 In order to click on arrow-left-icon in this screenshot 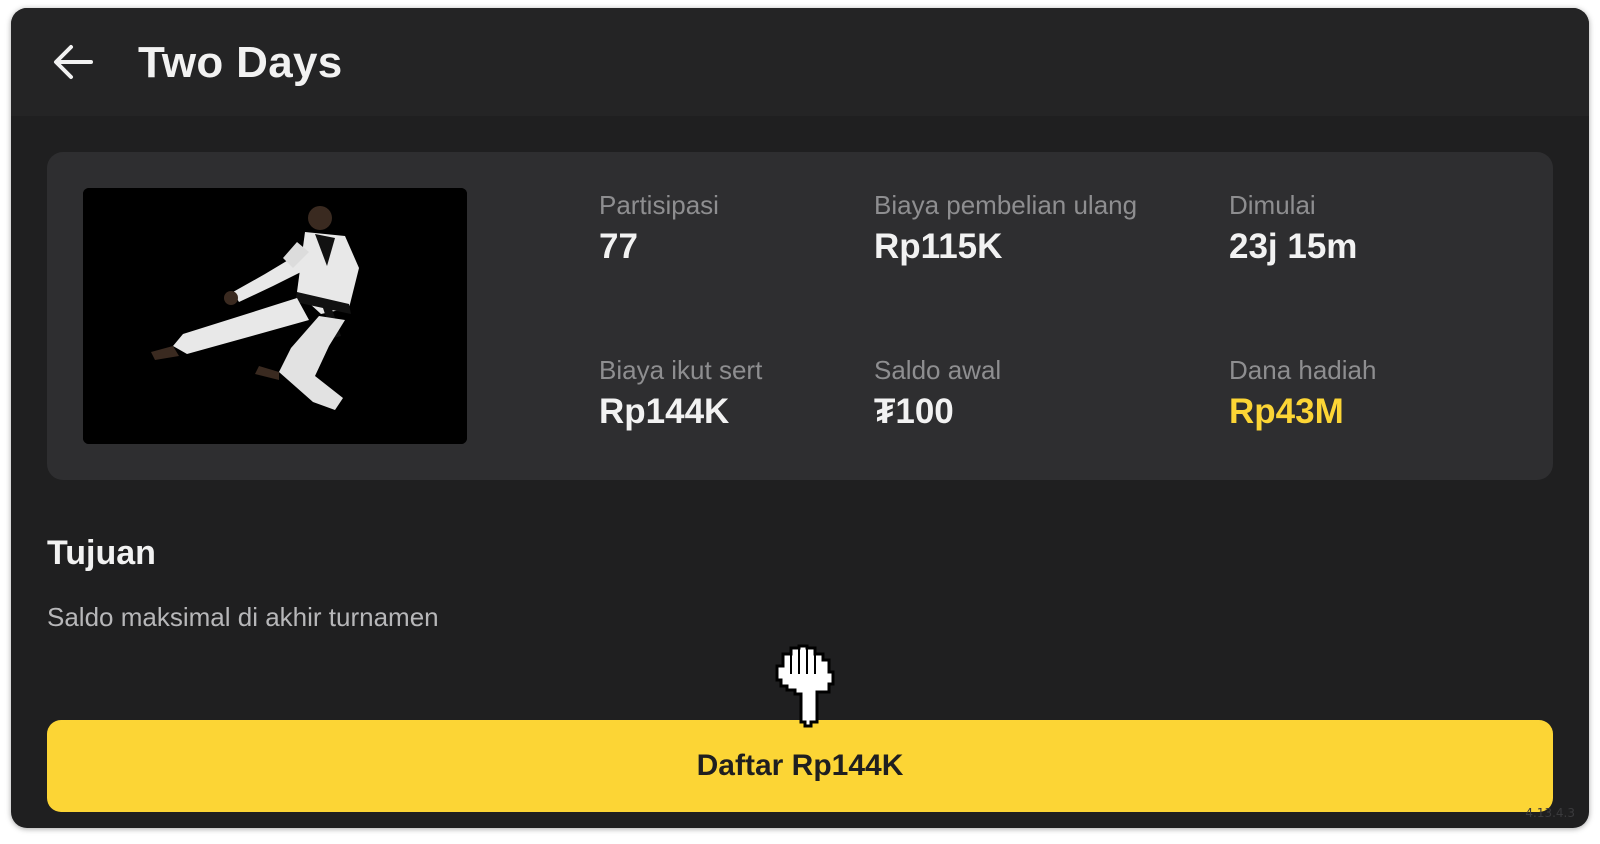, I will do `click(73, 62)`.